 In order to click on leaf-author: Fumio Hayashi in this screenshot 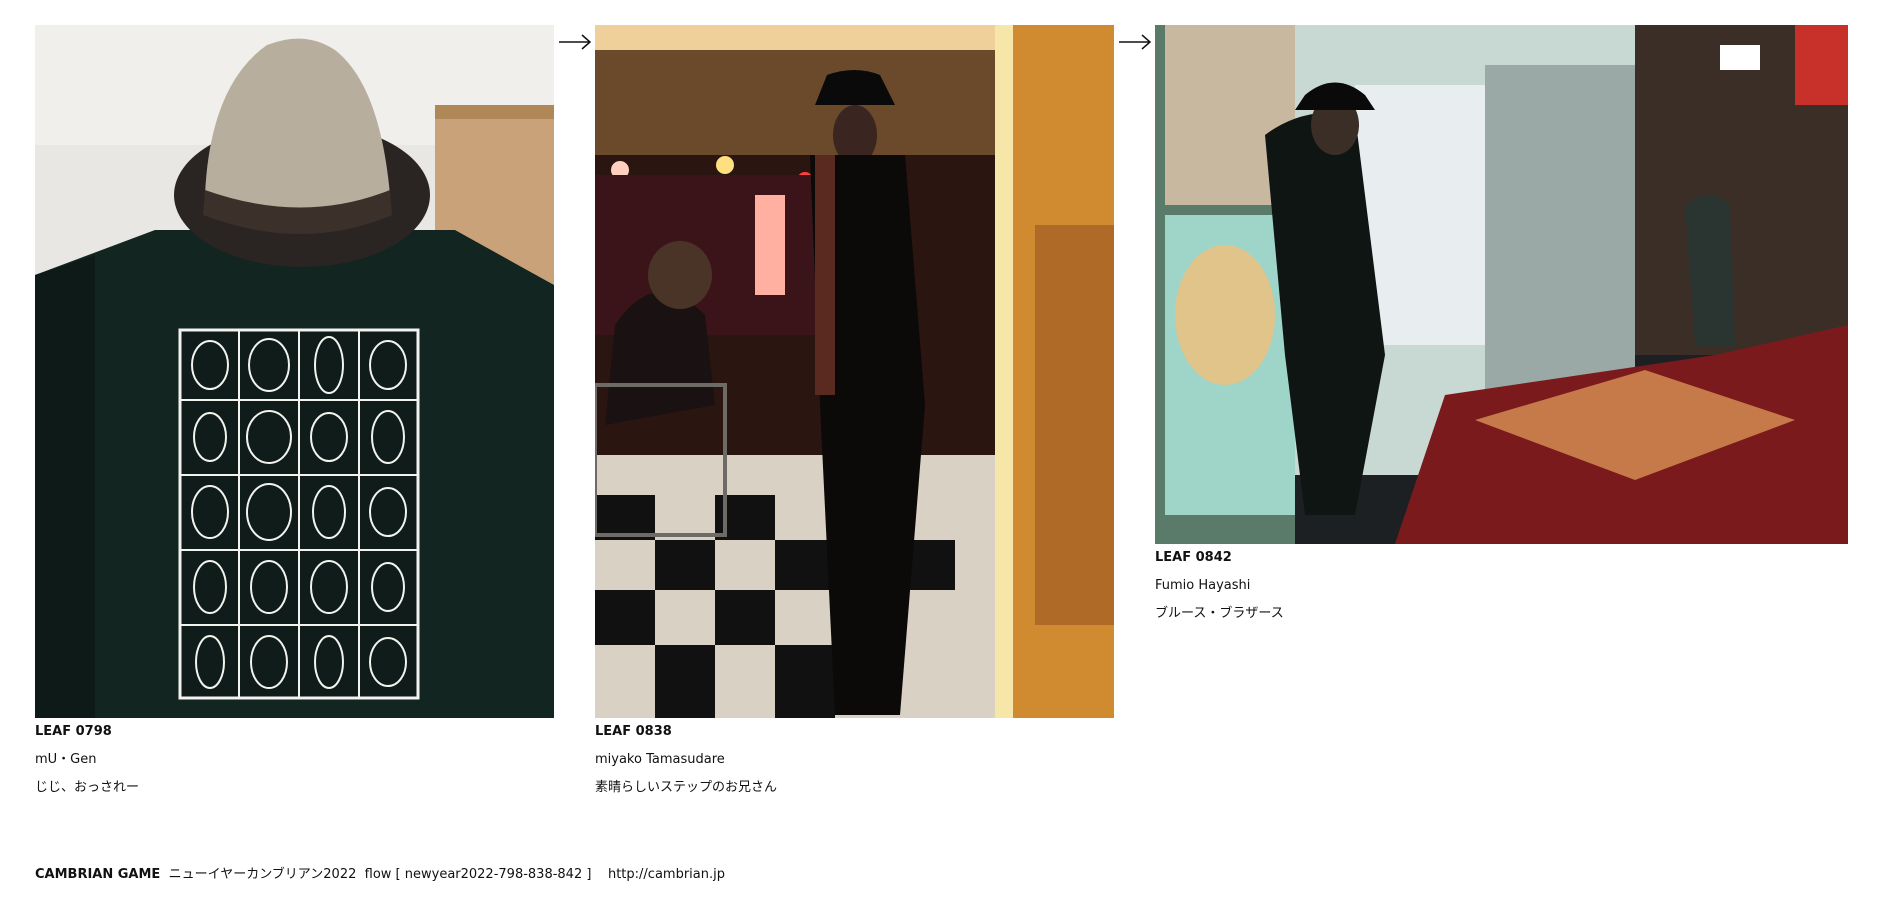, I will do `click(1203, 585)`.